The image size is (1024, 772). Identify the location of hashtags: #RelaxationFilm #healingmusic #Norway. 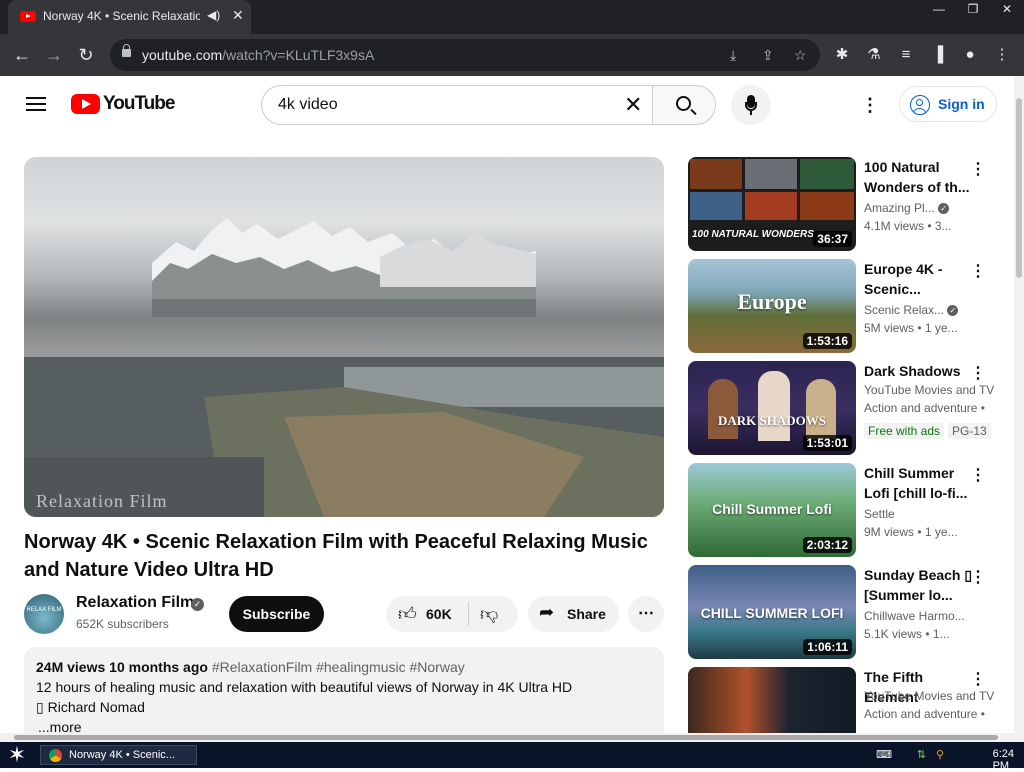
(338, 667).